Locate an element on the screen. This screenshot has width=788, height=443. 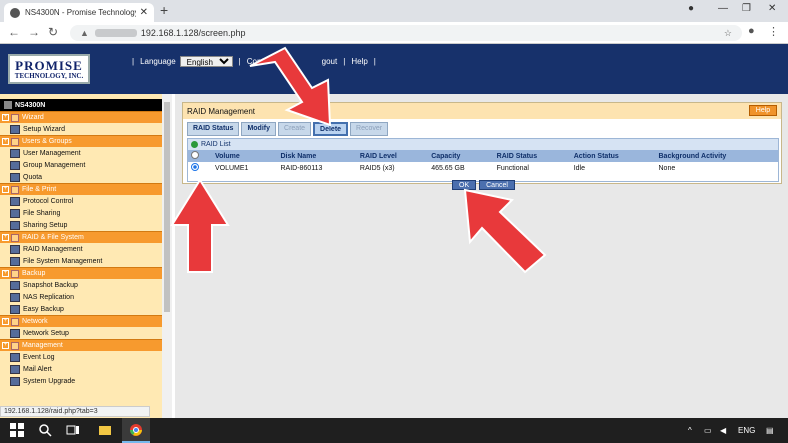
tray-chevron-icon: ^ is located at coordinates (690, 430).